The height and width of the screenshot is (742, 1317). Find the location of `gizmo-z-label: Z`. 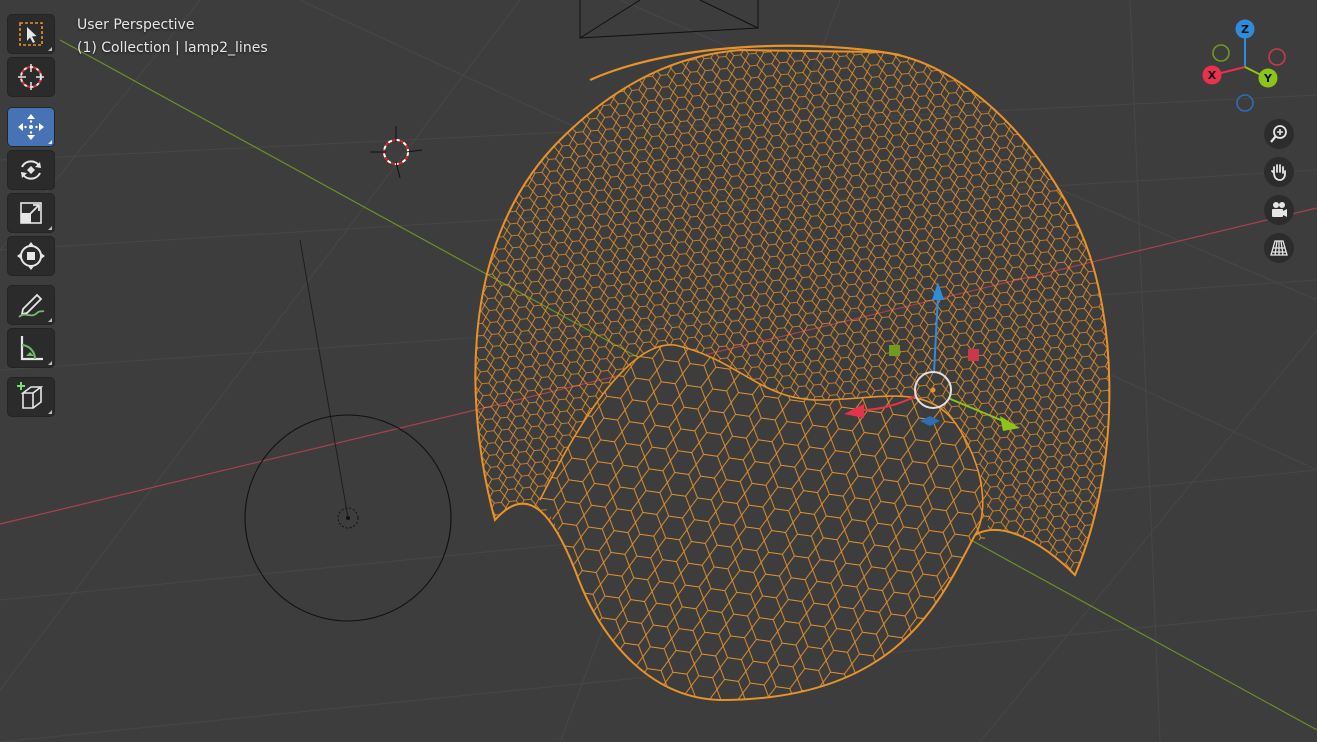

gizmo-z-label: Z is located at coordinates (1245, 29).